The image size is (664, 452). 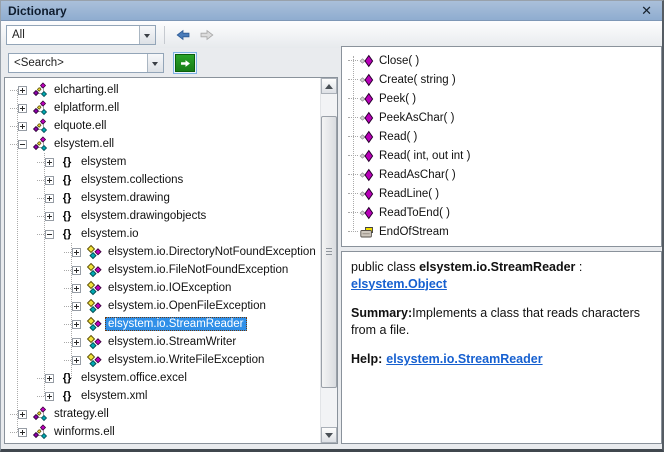 I want to click on tree-item-label: elsystem.io.StreamReader, so click(x=176, y=324).